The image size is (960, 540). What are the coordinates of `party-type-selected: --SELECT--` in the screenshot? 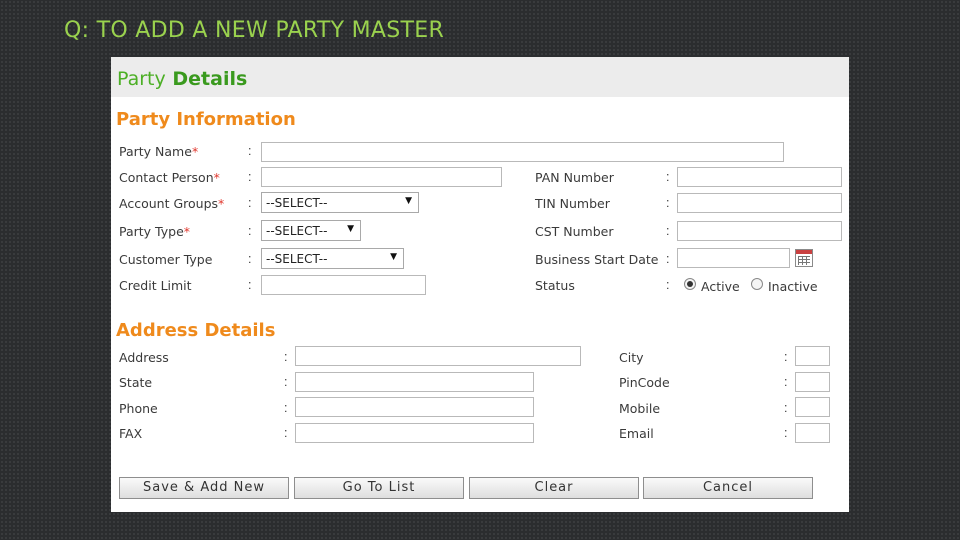 It's located at (297, 231).